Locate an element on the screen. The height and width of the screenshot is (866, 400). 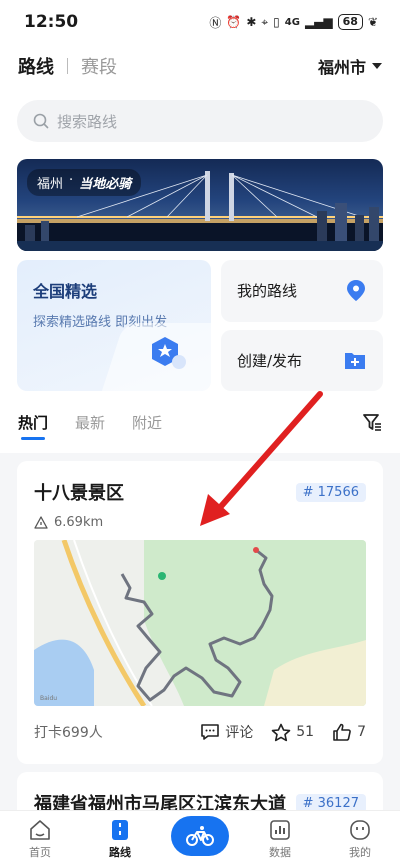
create-label: 创建/发布 is located at coordinates (270, 360).